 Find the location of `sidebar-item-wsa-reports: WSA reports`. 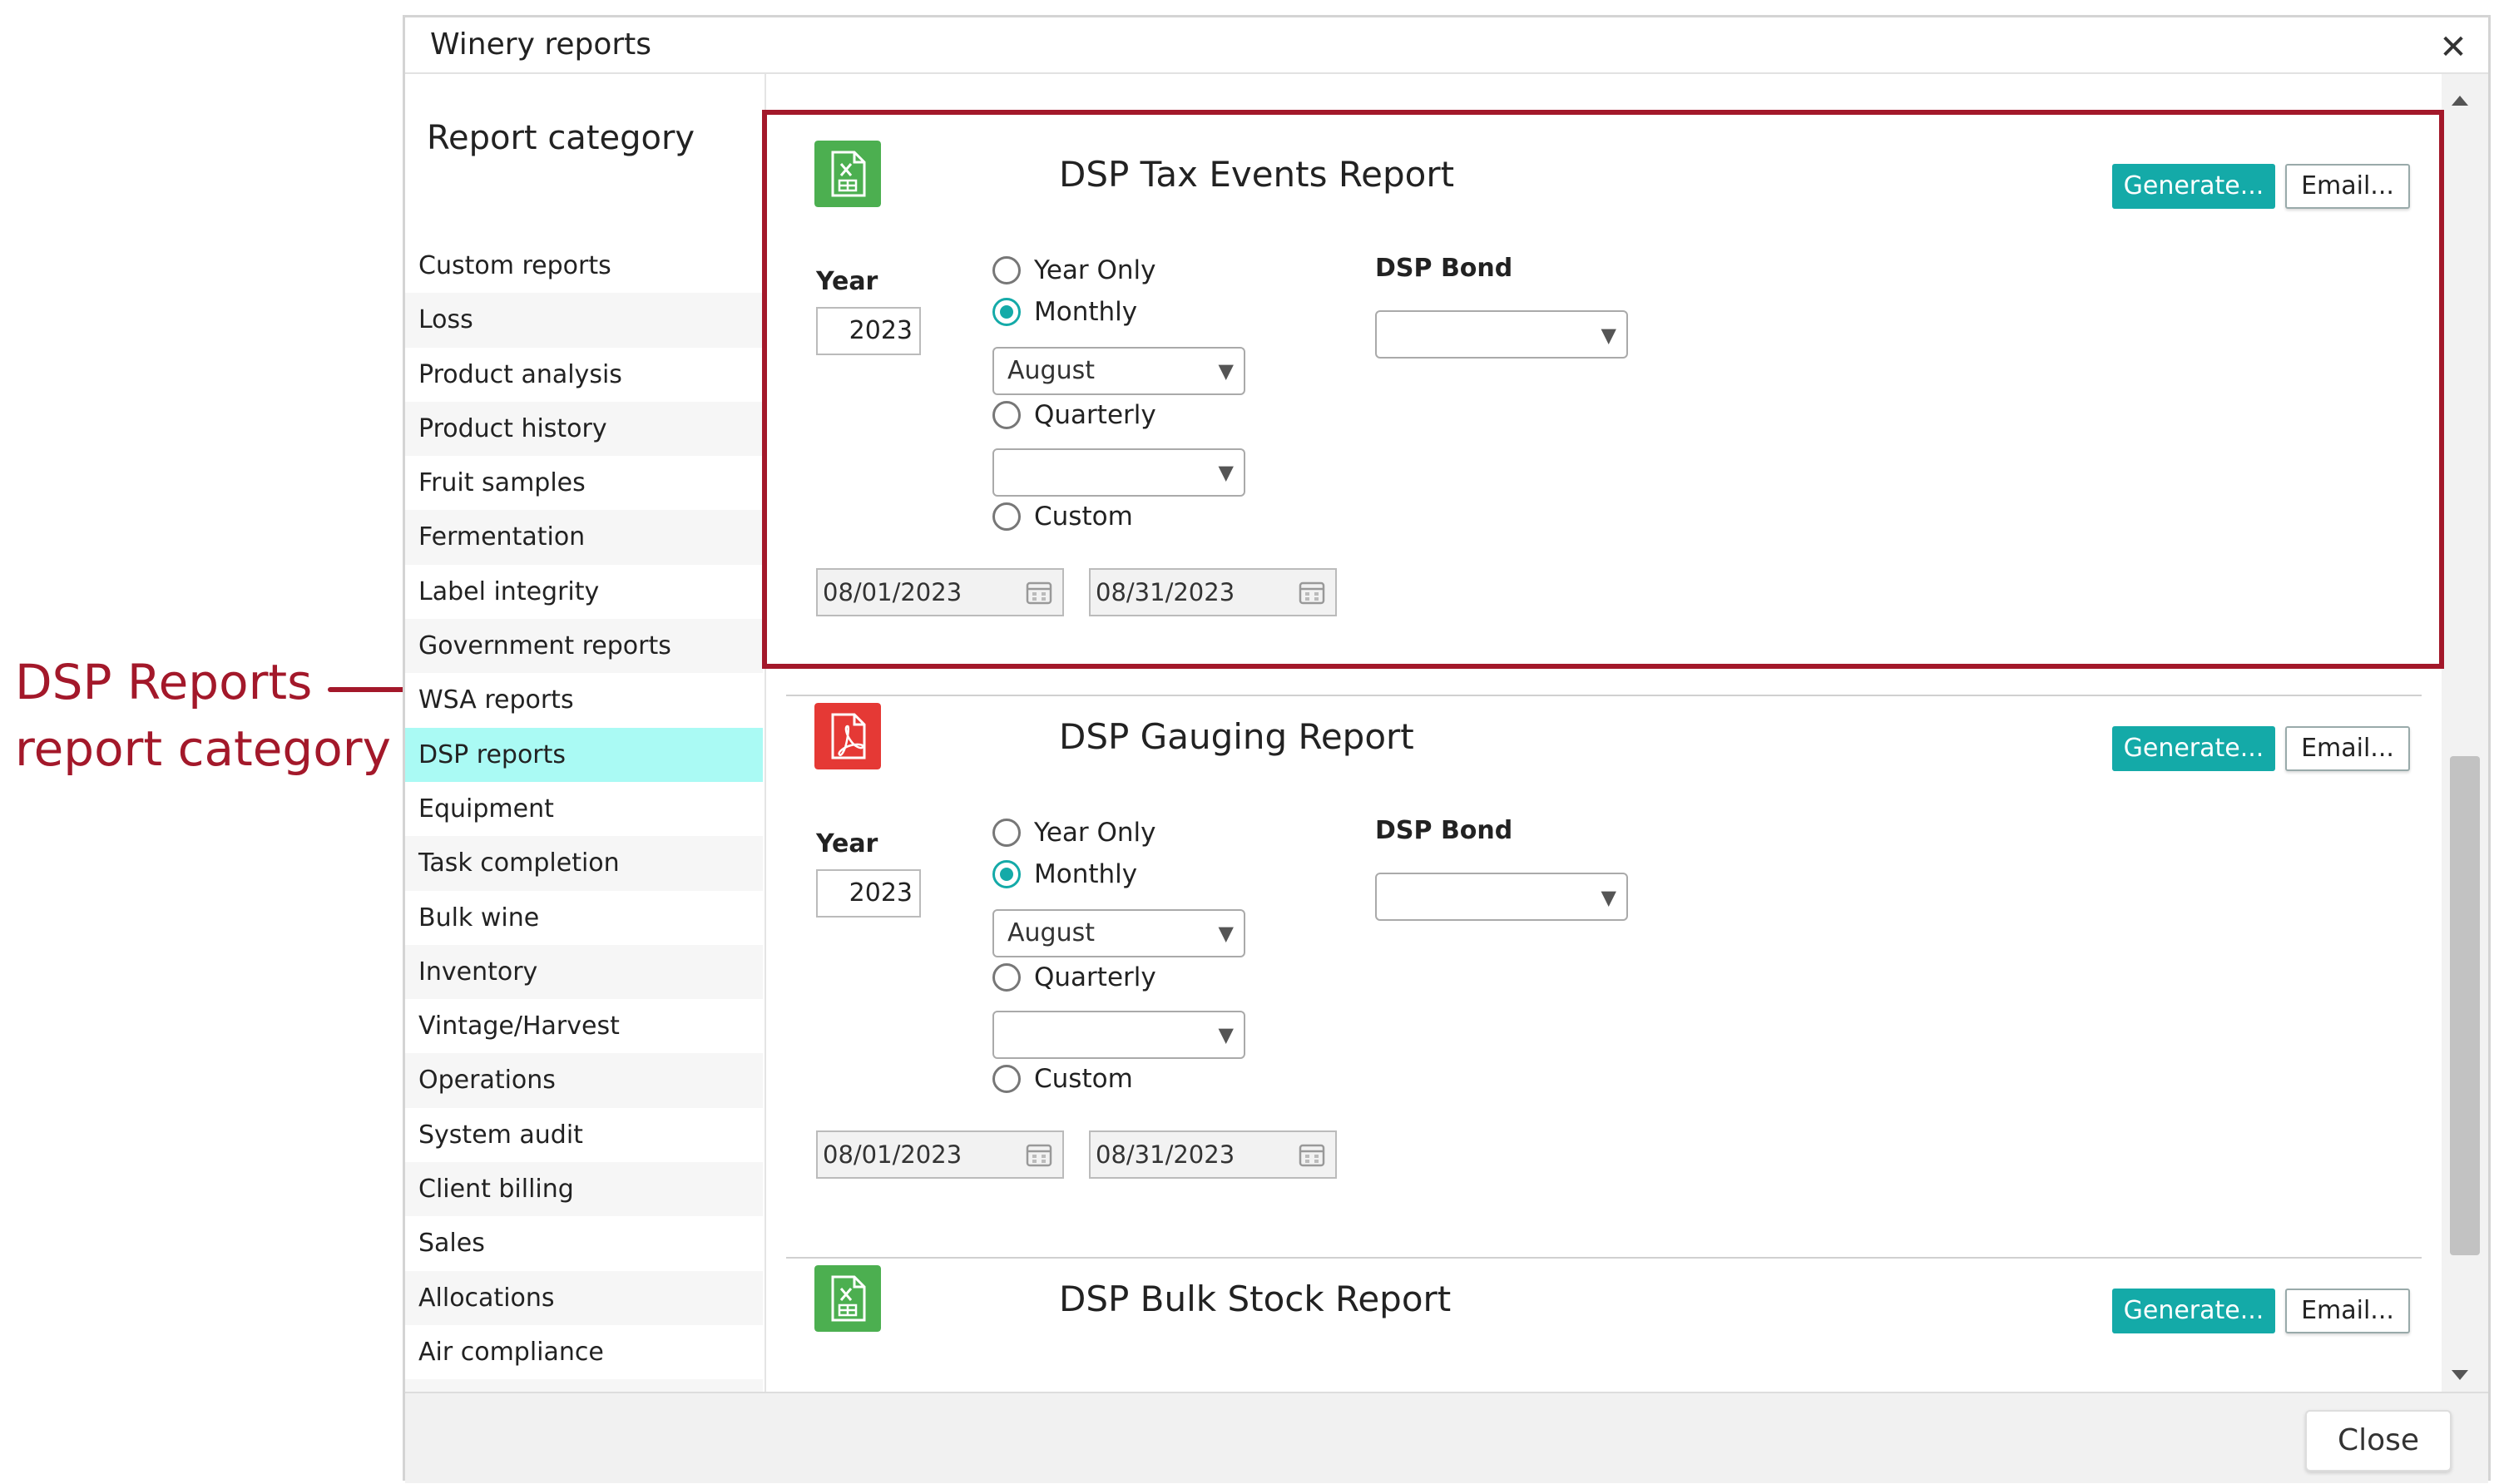

sidebar-item-wsa-reports: WSA reports is located at coordinates (584, 700).